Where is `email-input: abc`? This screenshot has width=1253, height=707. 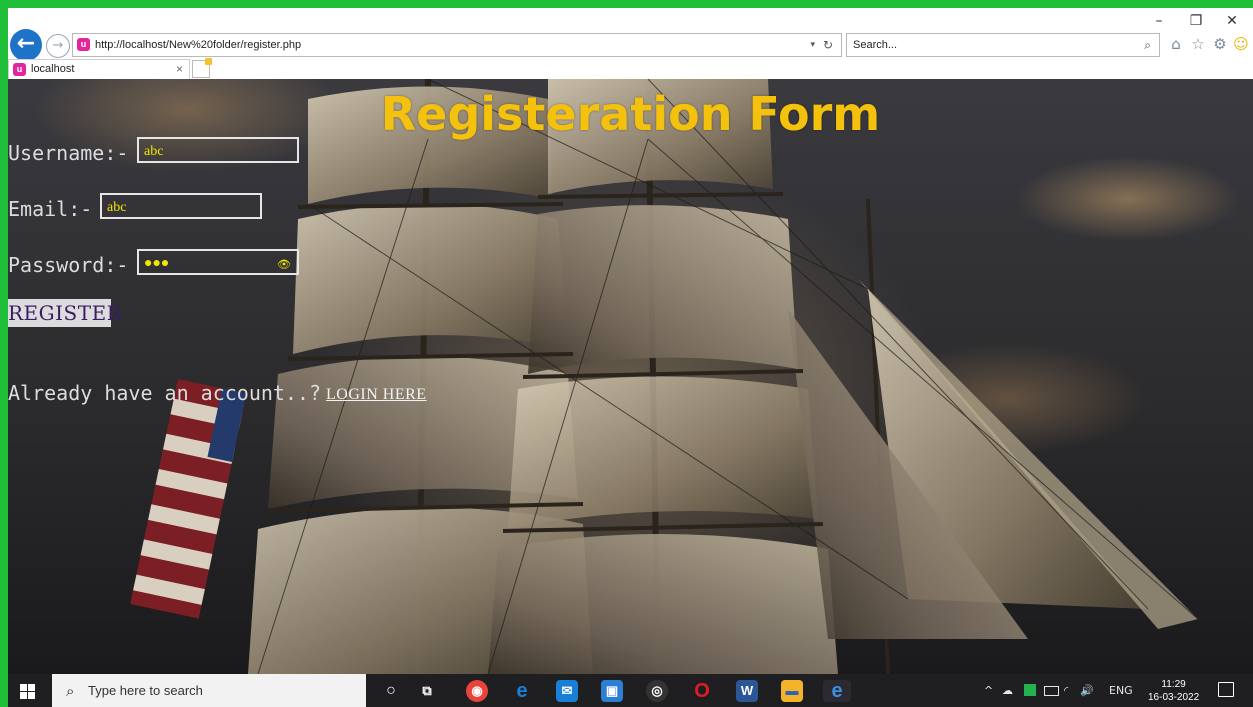 email-input: abc is located at coordinates (181, 206).